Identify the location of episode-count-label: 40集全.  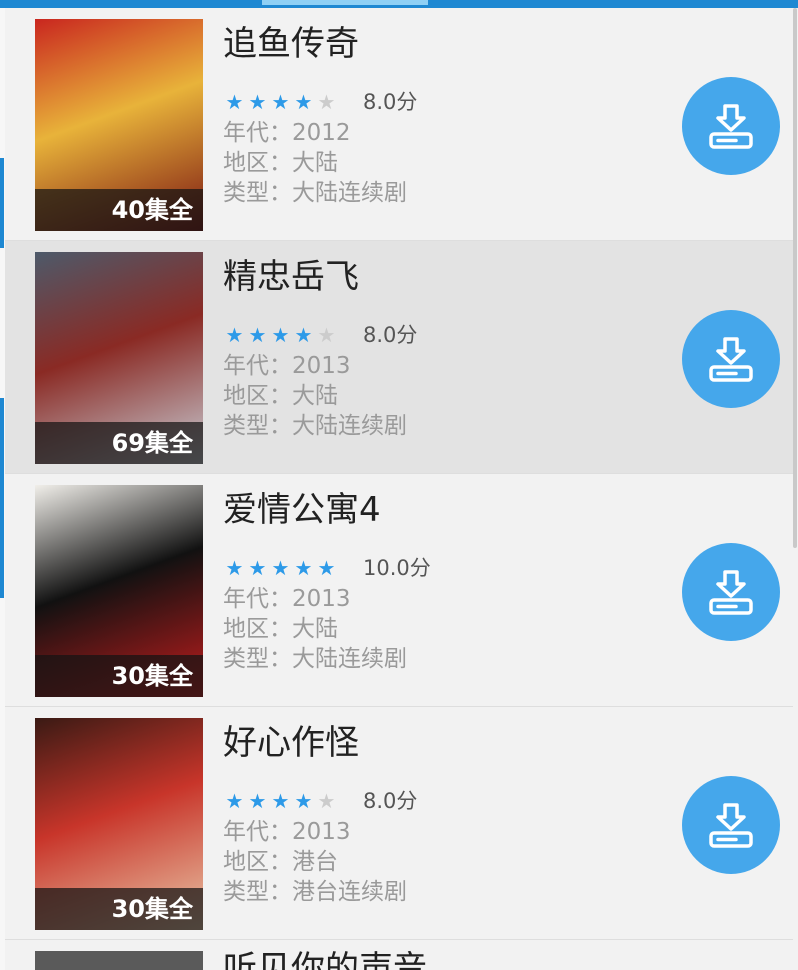
(152, 210).